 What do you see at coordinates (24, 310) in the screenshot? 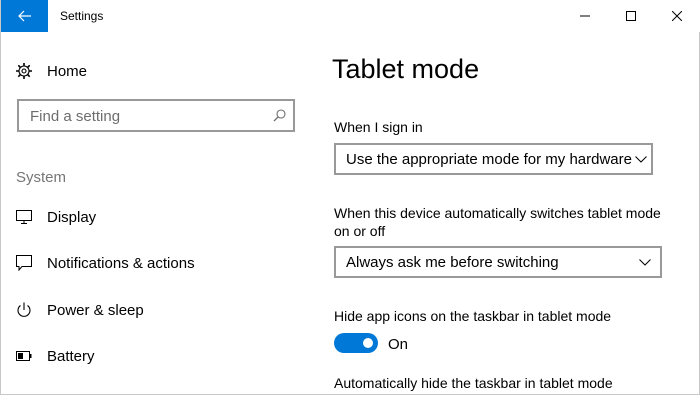
I see `power-icon` at bounding box center [24, 310].